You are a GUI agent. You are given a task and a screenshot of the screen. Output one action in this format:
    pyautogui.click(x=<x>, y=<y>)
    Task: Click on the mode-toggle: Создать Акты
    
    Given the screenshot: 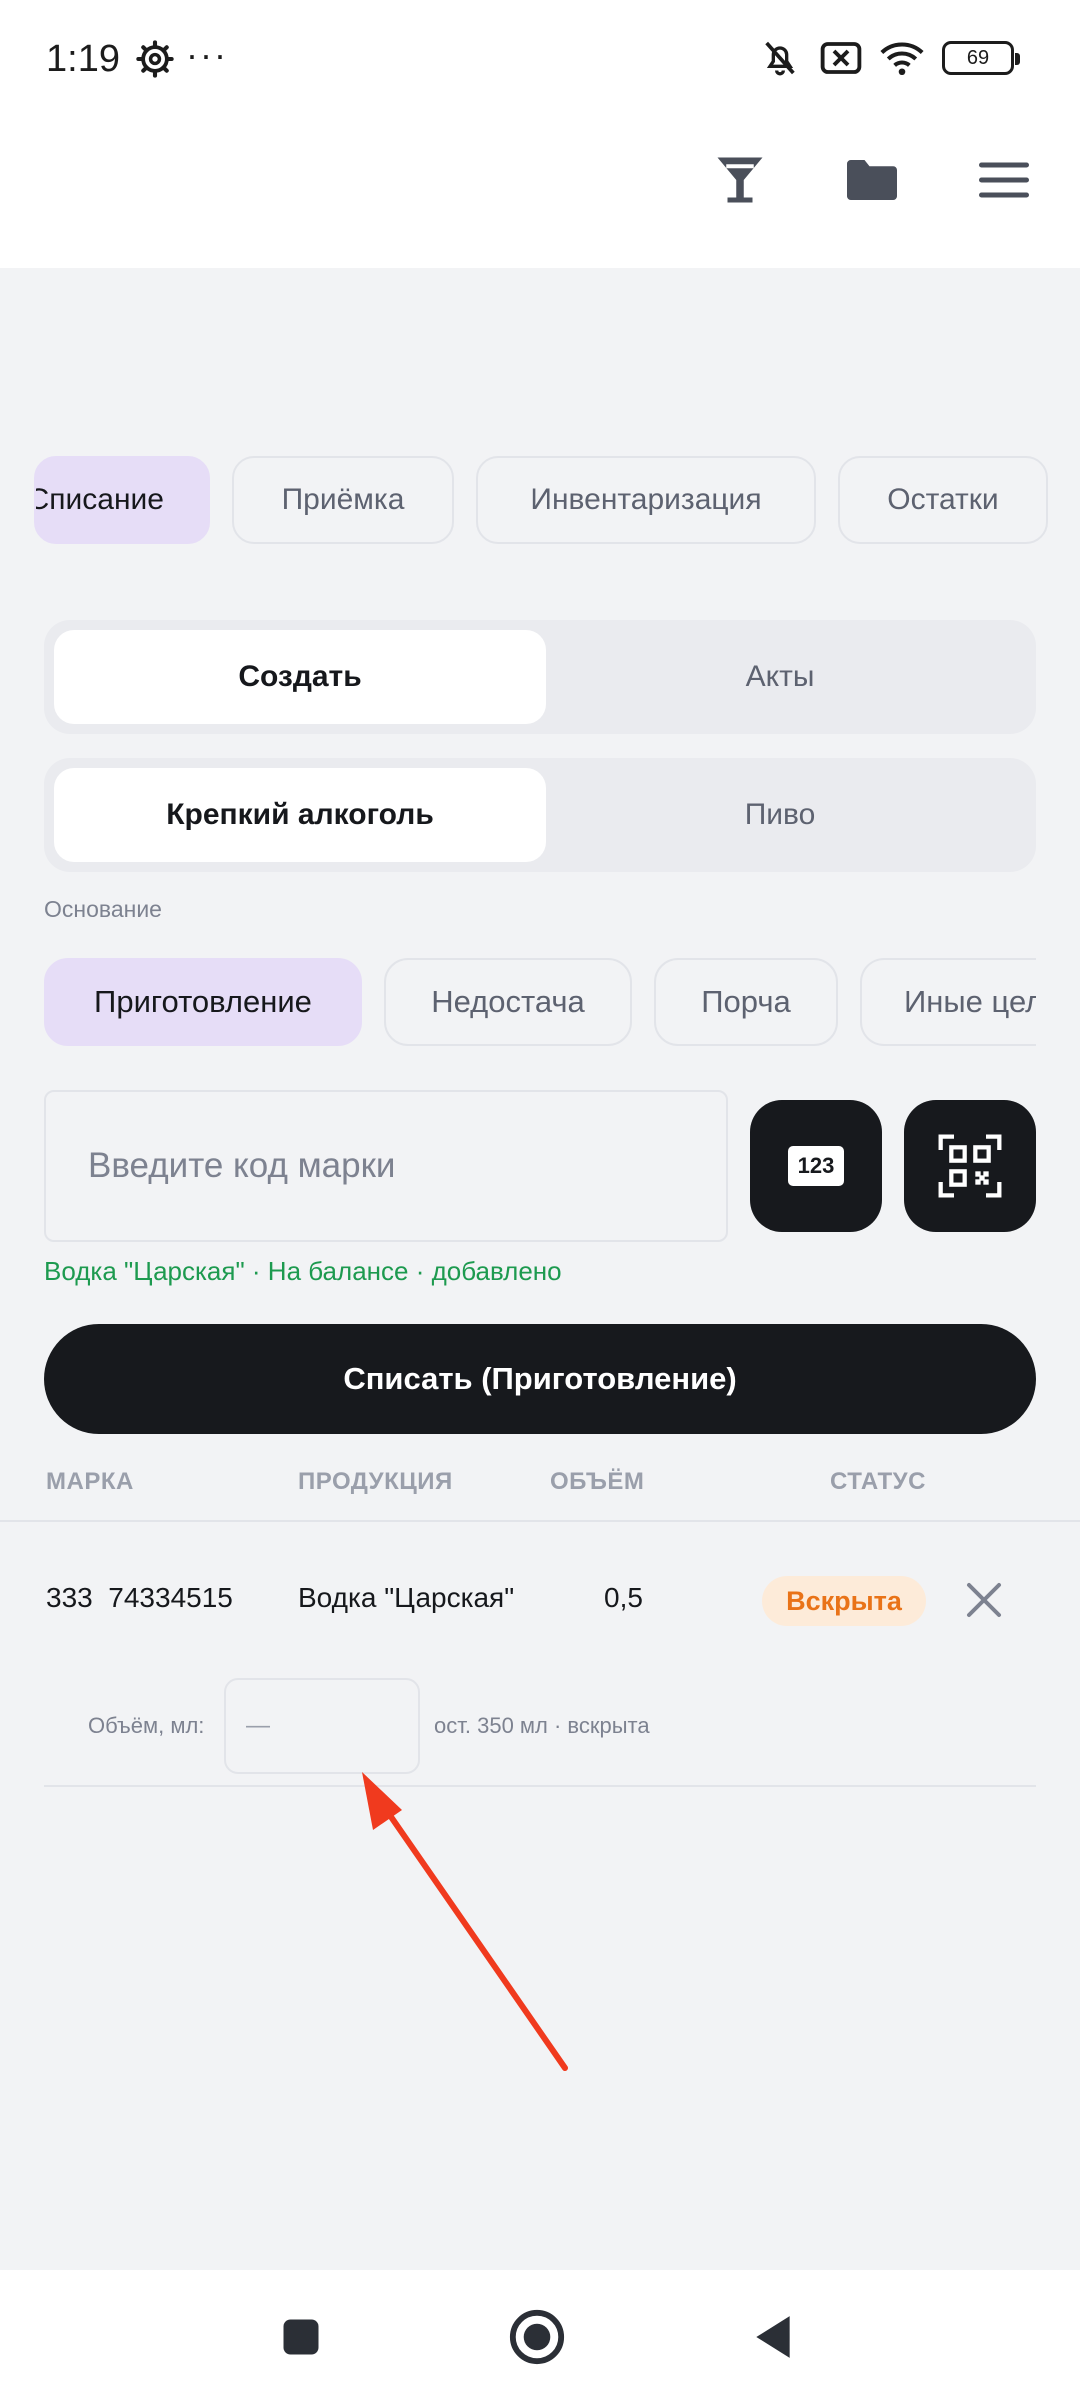 What is the action you would take?
    pyautogui.click(x=540, y=677)
    